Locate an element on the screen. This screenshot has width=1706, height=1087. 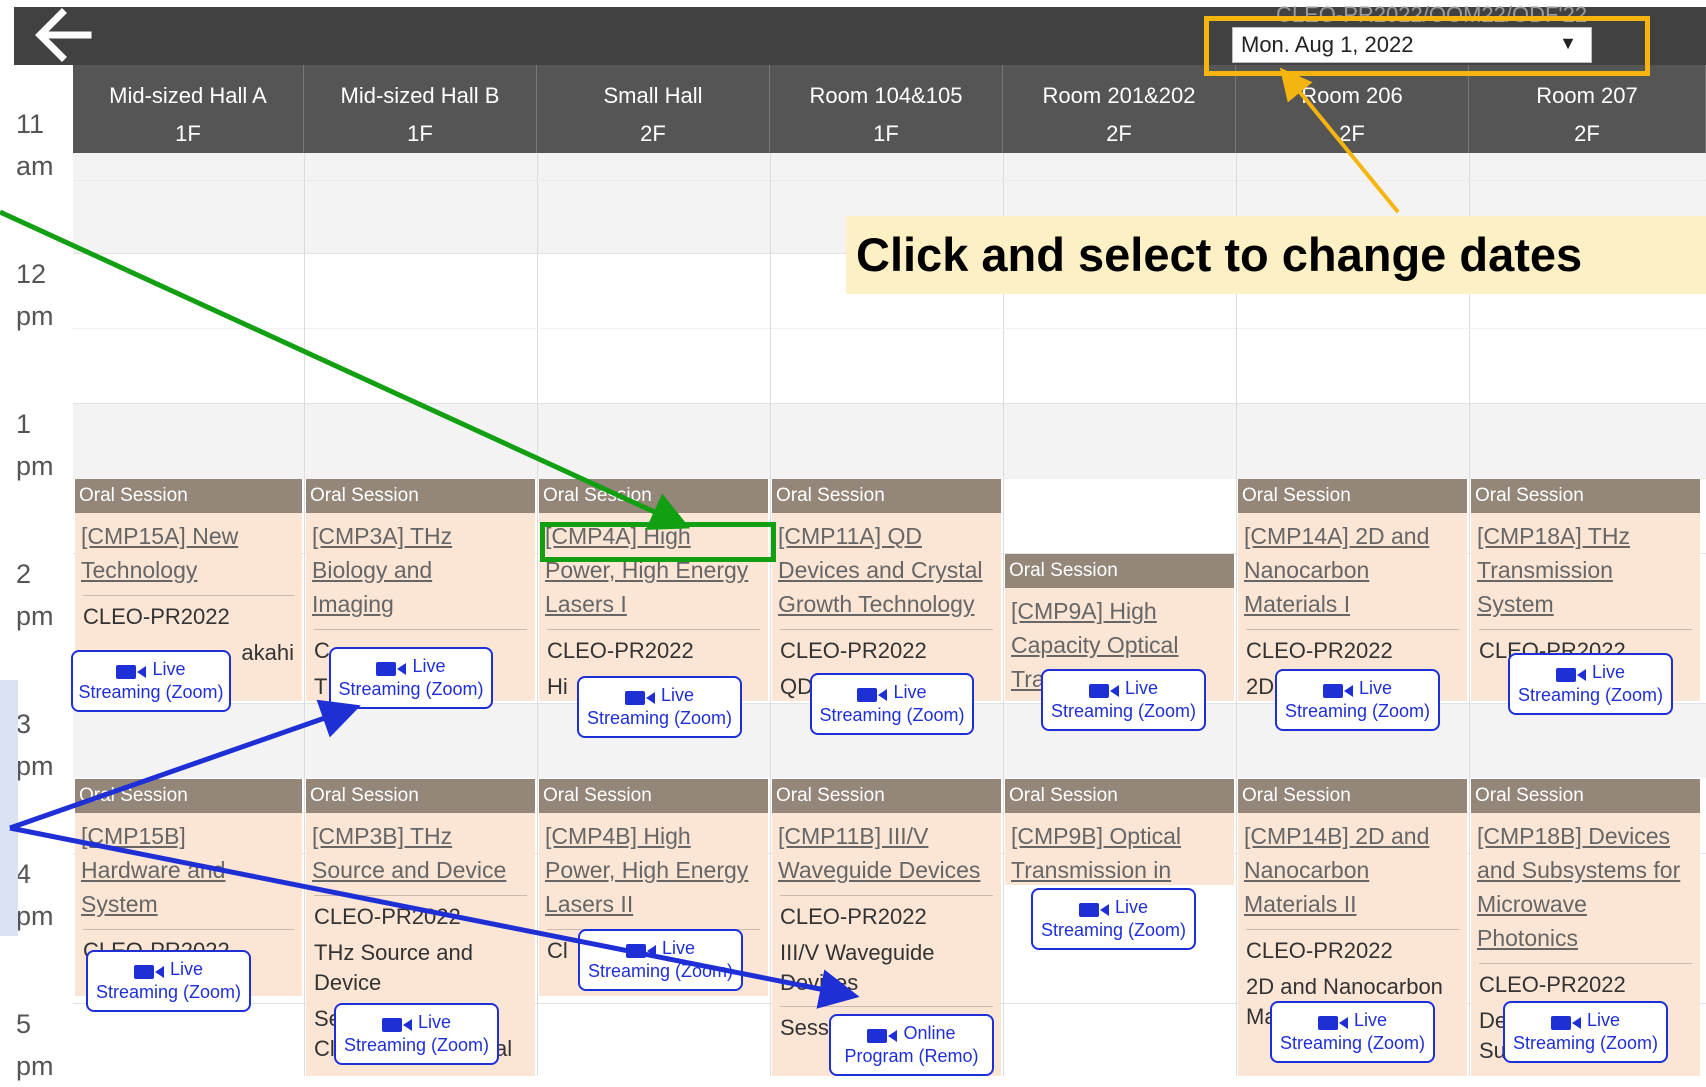
room-header-hall-a: Mid-sized Hall A 1F is located at coordinates (188, 109).